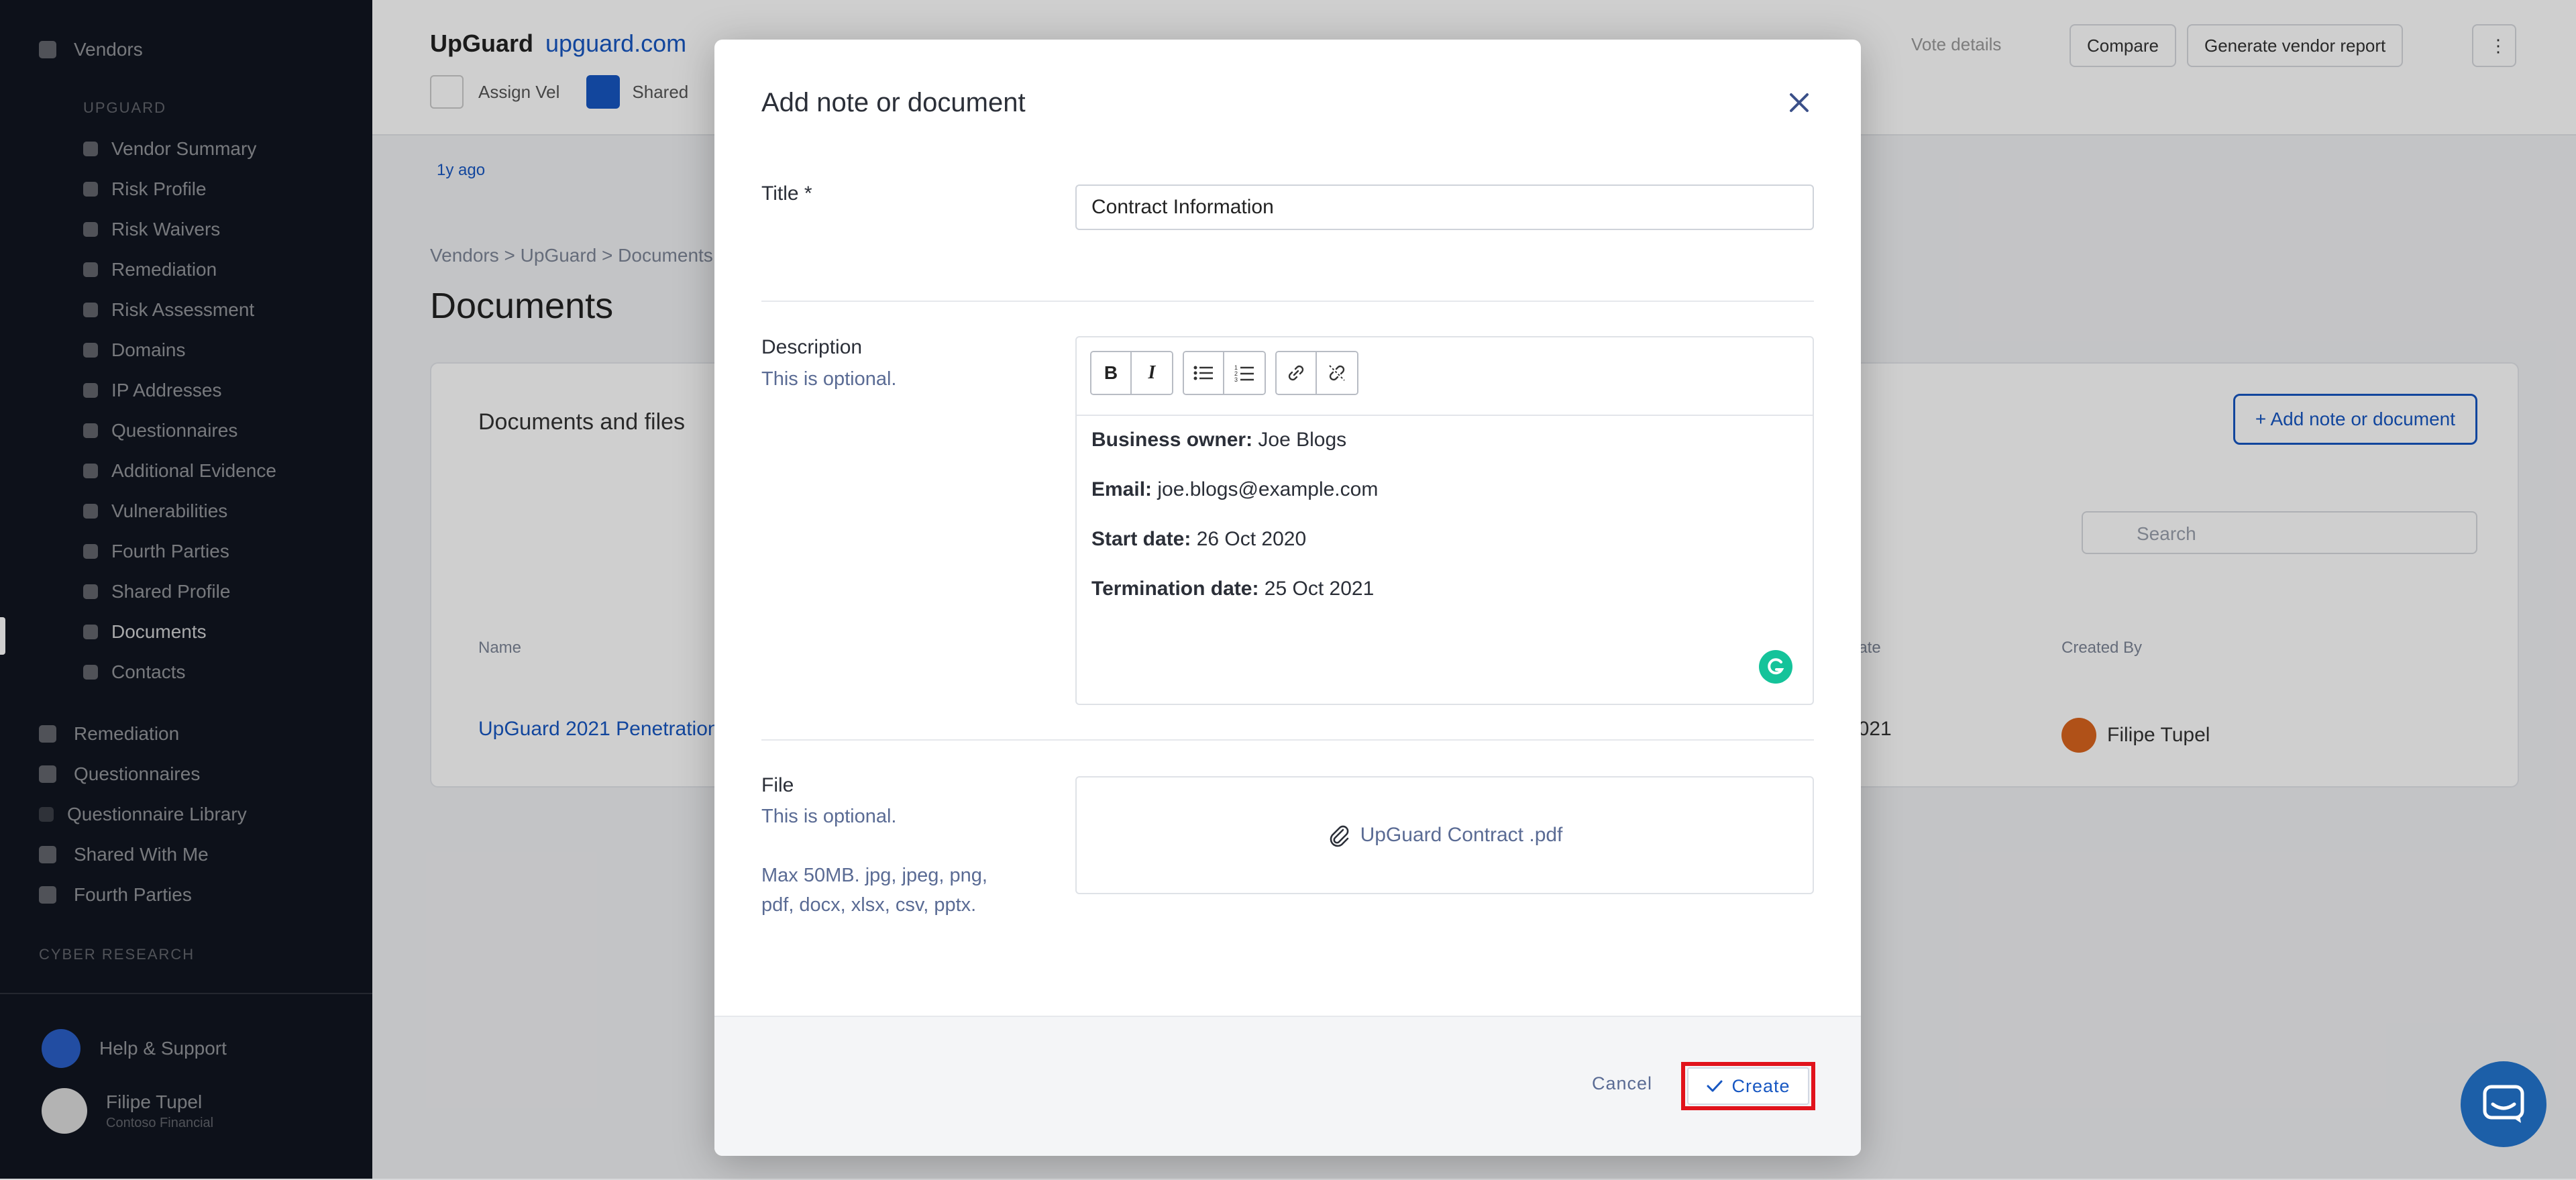 Image resolution: width=2576 pixels, height=1180 pixels. Describe the element at coordinates (1121, 489) in the screenshot. I see `content-label: Email:` at that location.